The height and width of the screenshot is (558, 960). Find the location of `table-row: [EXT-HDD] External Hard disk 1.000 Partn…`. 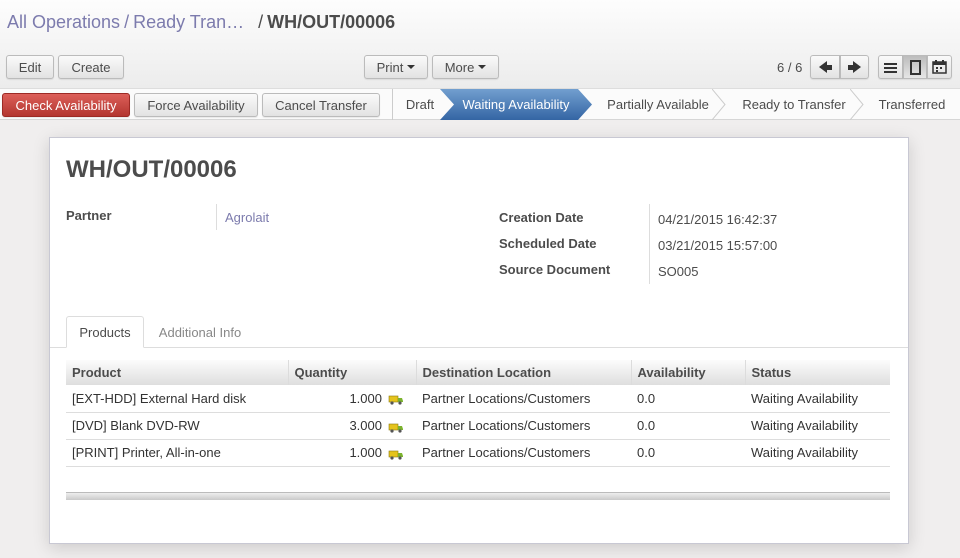

table-row: [EXT-HDD] External Hard disk 1.000 Partn… is located at coordinates (478, 399).